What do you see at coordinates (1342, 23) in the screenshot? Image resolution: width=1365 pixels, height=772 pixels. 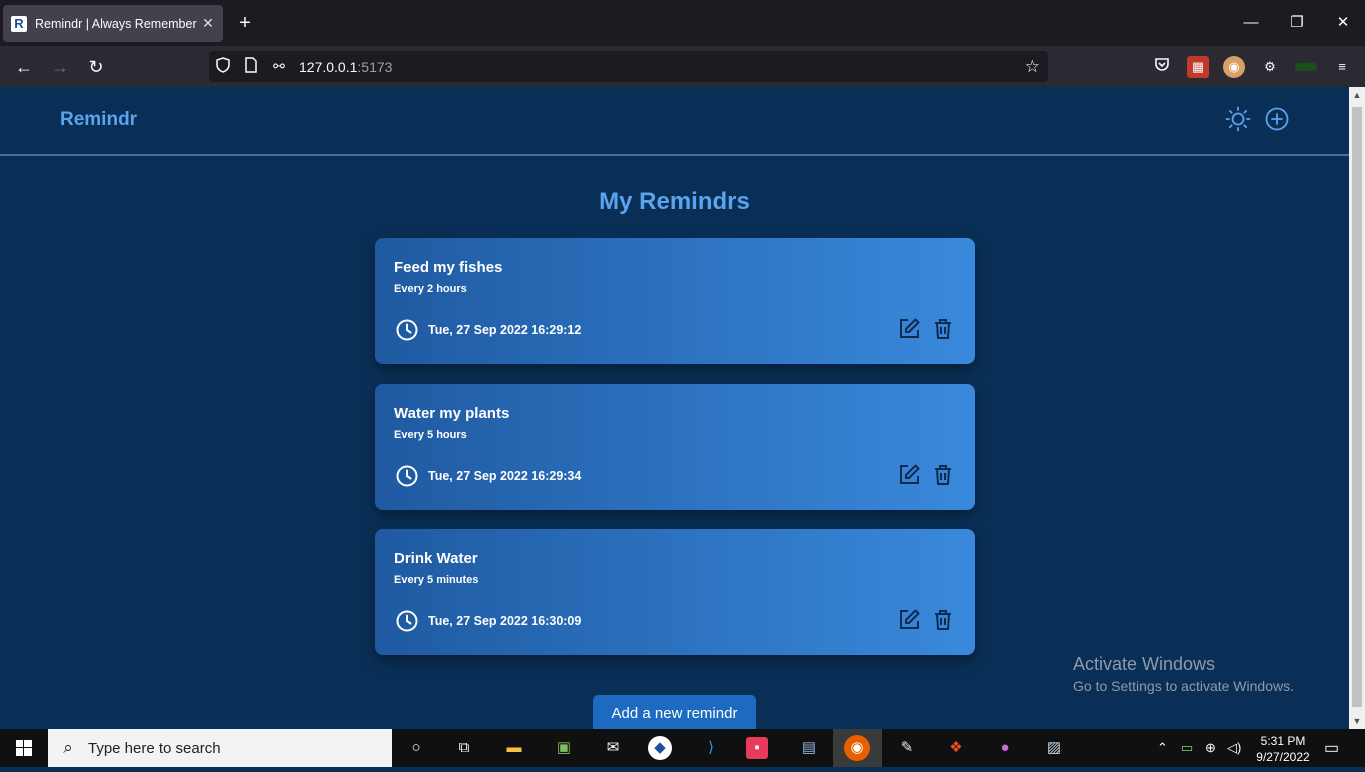 I see `close-window-icon: ✕` at bounding box center [1342, 23].